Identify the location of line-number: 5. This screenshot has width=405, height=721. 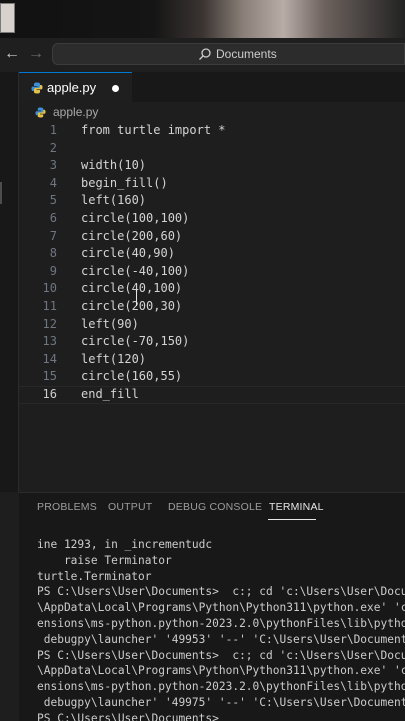
(53, 200).